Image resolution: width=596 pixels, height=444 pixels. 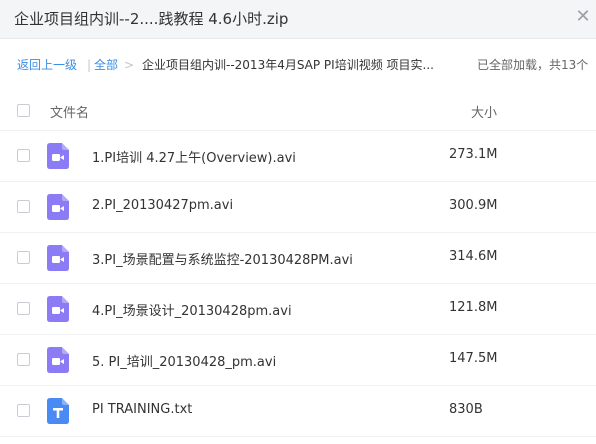 I want to click on file-size: 273.1M, so click(x=473, y=154).